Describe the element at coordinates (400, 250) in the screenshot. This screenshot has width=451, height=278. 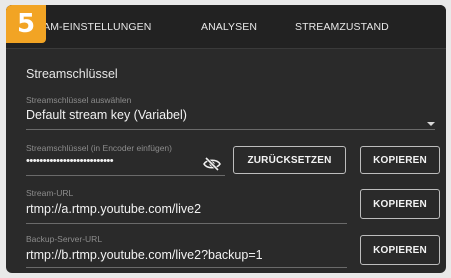
I see `copy-backup-url-button: KOPIEREN` at that location.